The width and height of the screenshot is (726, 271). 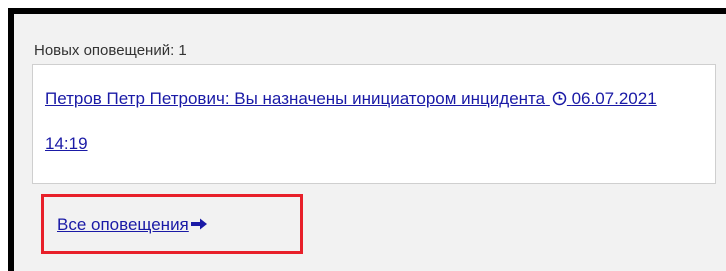 I want to click on new-notifications-count: Новых оповещений: 1, so click(x=110, y=50).